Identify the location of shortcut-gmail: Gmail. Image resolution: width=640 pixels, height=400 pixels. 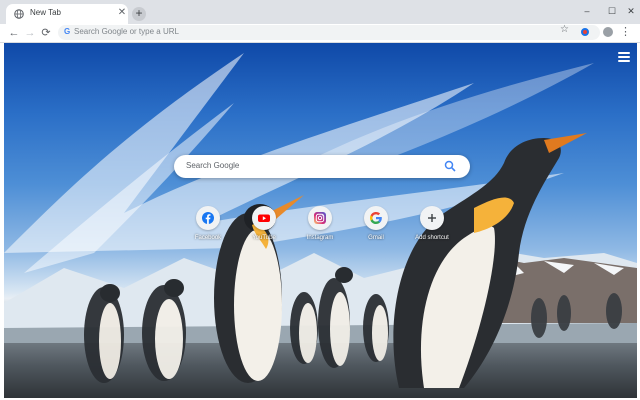
(376, 226).